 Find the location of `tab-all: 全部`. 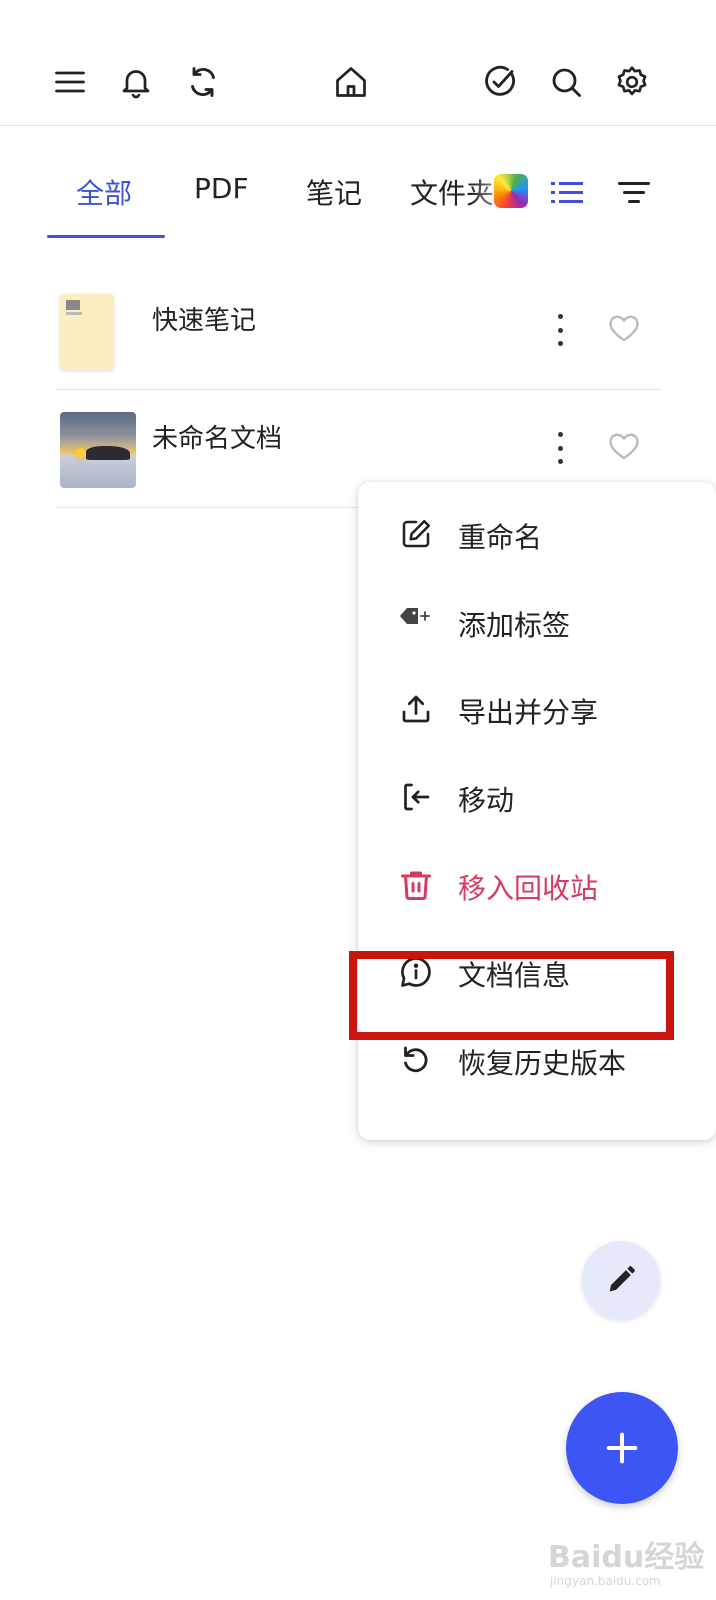

tab-all: 全部 is located at coordinates (104, 192).